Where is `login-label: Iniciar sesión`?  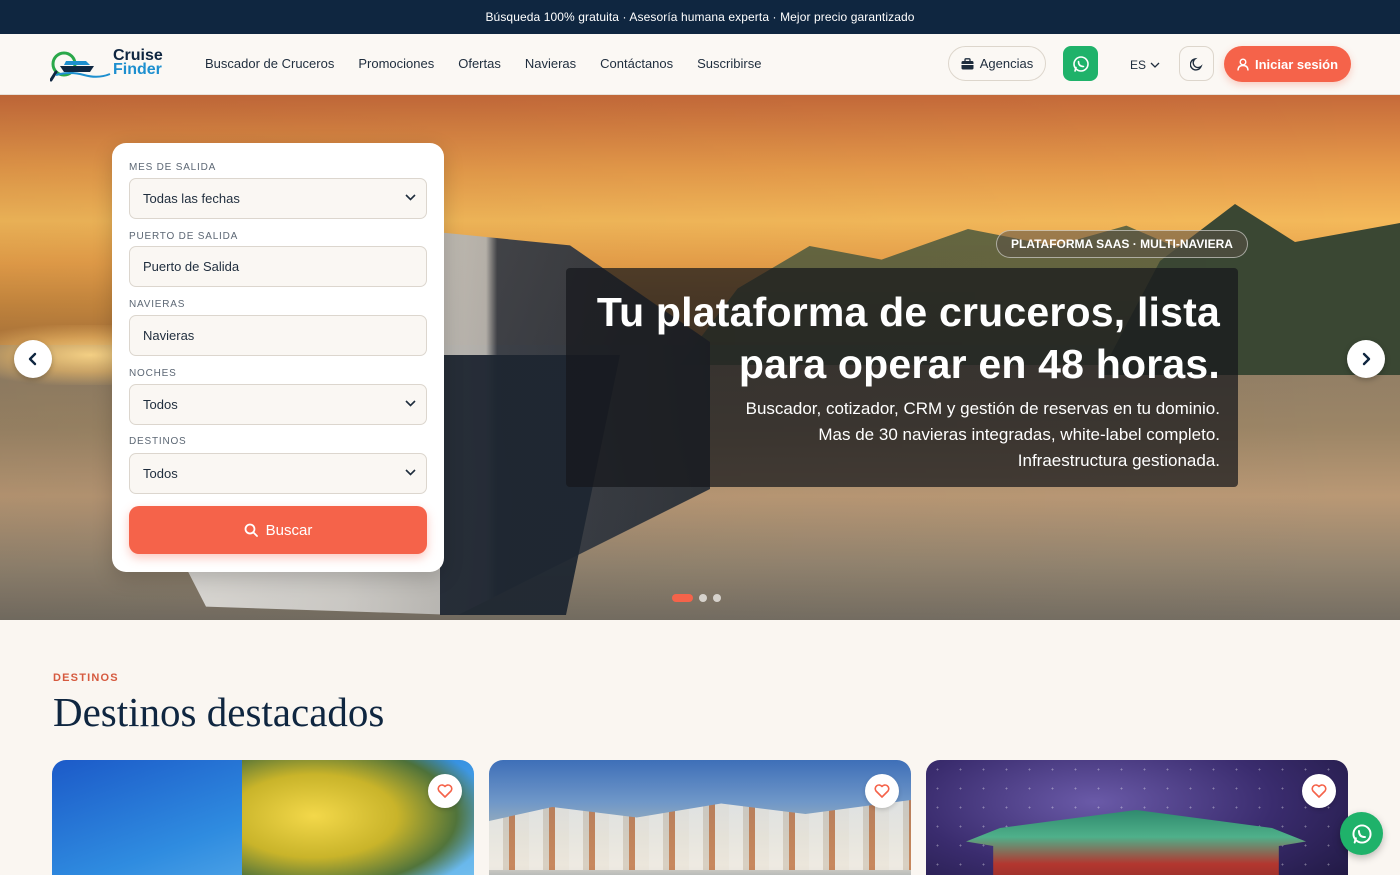
login-label: Iniciar sesión is located at coordinates (1296, 64).